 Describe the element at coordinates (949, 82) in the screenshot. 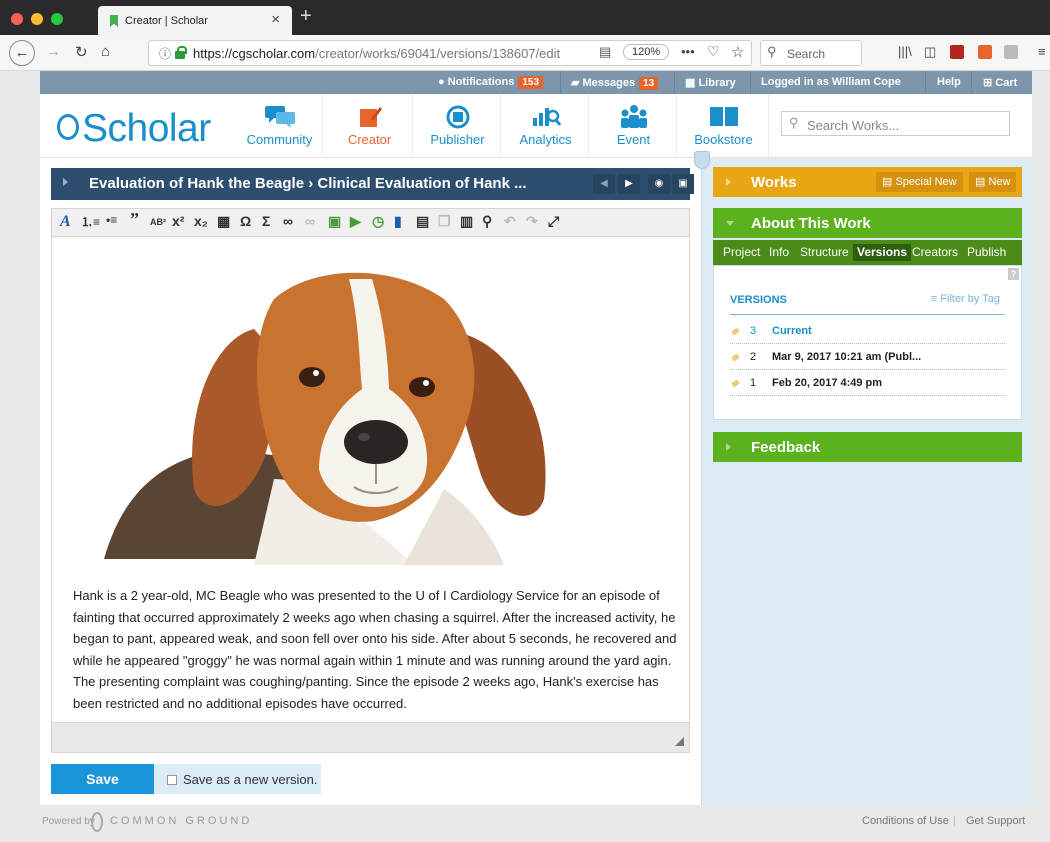

I see `help-link: Help` at that location.